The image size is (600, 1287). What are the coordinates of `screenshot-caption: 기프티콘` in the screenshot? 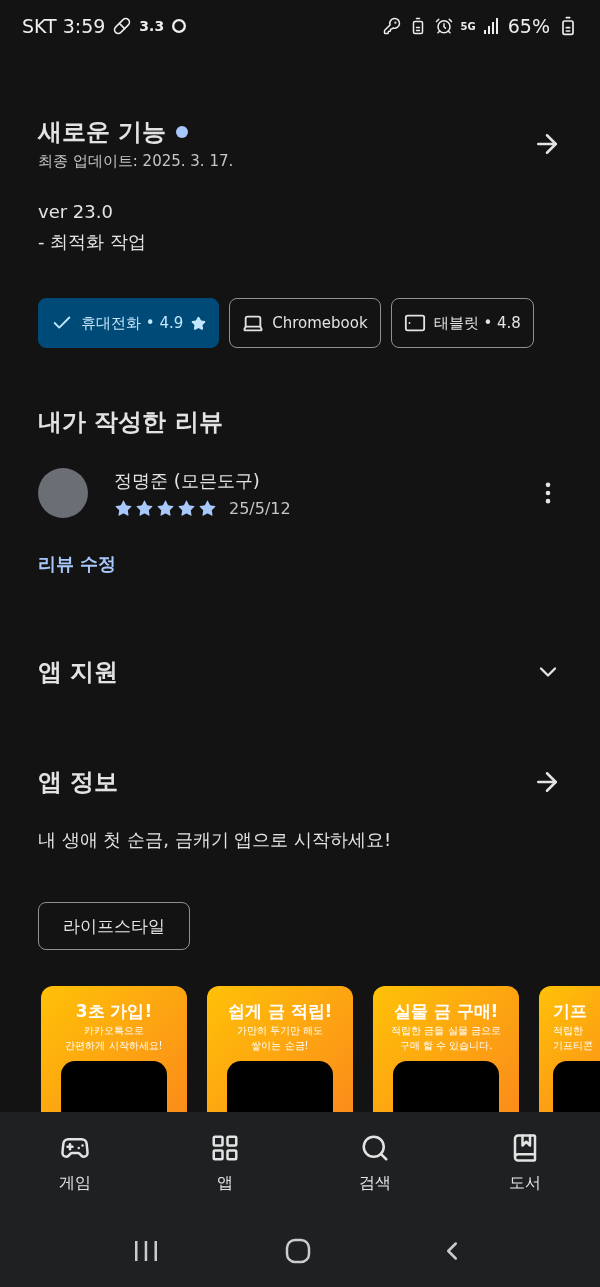 It's located at (573, 1046).